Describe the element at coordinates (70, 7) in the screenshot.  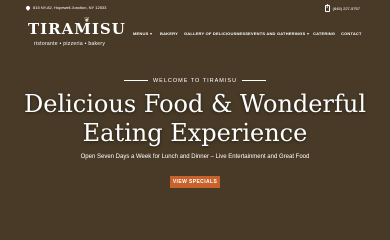
I see `address-text: 815 NY-82, Hopewell Junction, NY 12533` at that location.